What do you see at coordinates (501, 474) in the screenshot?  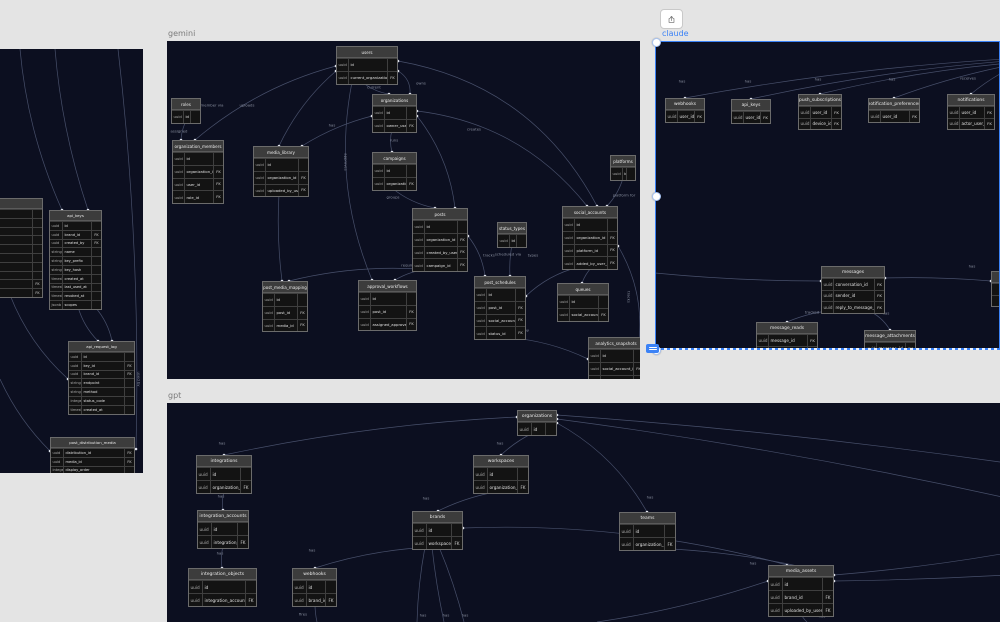 I see `table-workspaces: workspacesuuididuuidorganization_idFK` at bounding box center [501, 474].